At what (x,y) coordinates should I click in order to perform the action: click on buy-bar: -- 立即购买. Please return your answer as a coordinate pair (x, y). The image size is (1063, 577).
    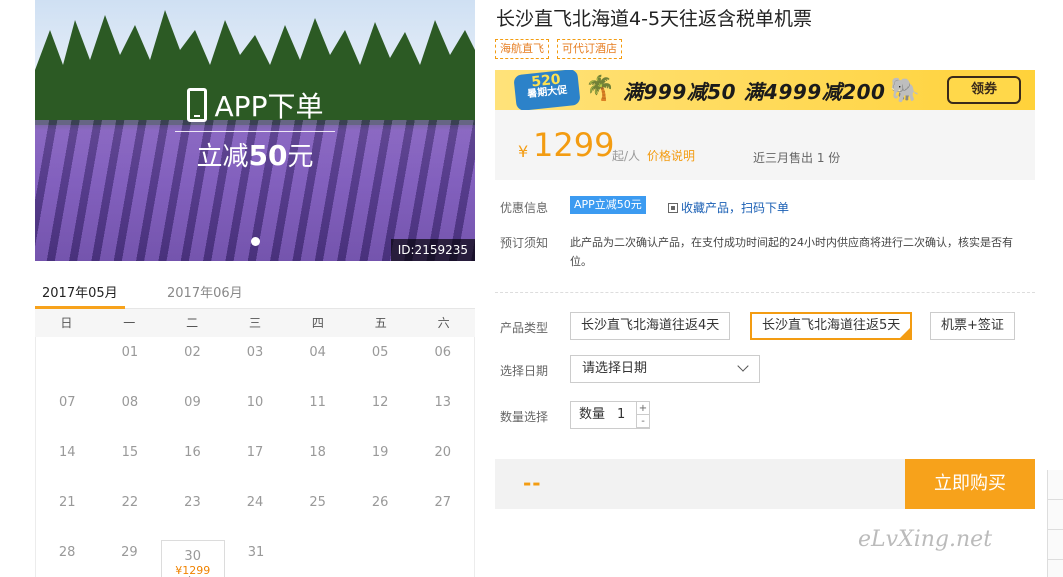
    Looking at the image, I should click on (765, 484).